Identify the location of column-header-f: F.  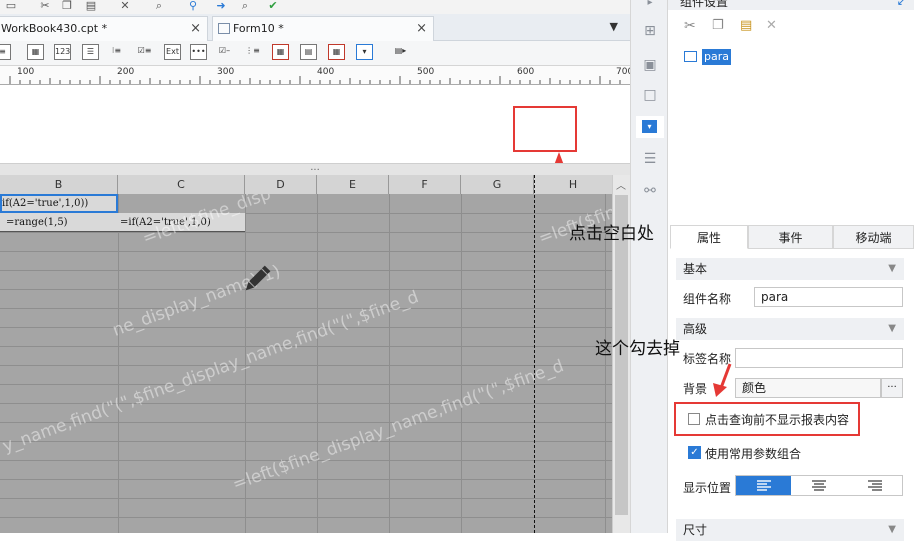
(425, 184).